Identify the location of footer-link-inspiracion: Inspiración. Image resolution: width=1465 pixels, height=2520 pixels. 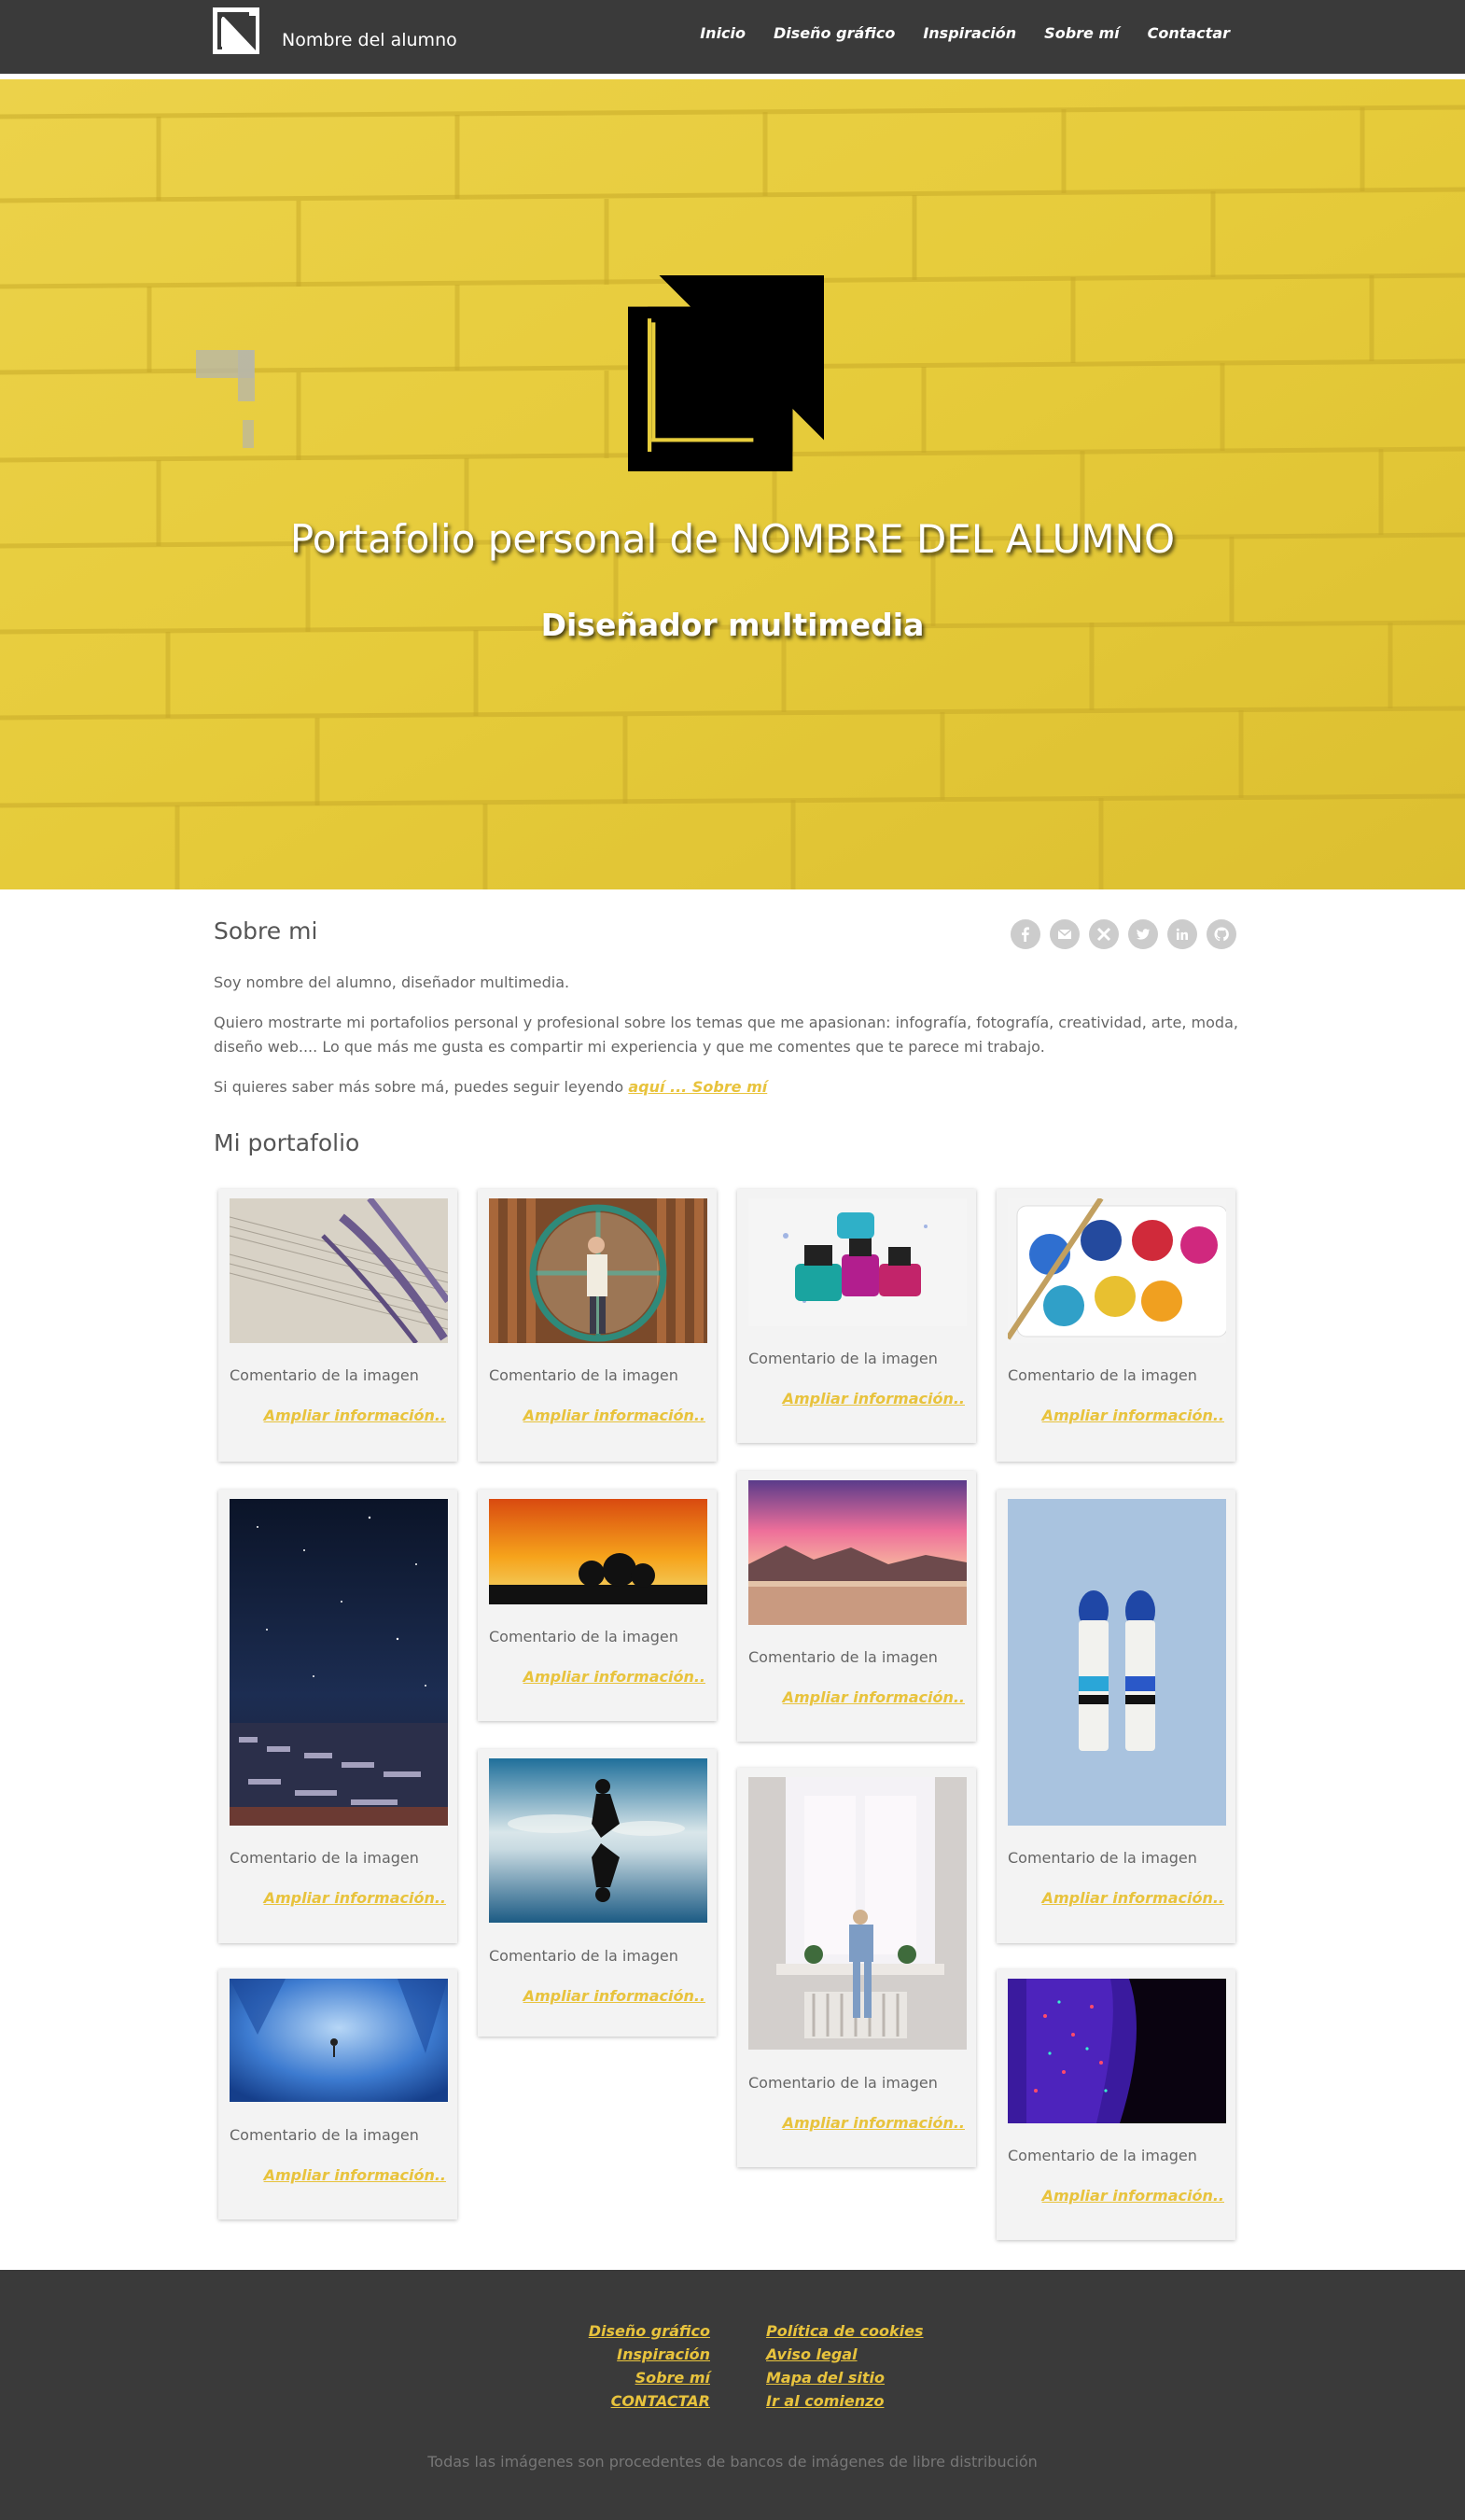
(663, 2354).